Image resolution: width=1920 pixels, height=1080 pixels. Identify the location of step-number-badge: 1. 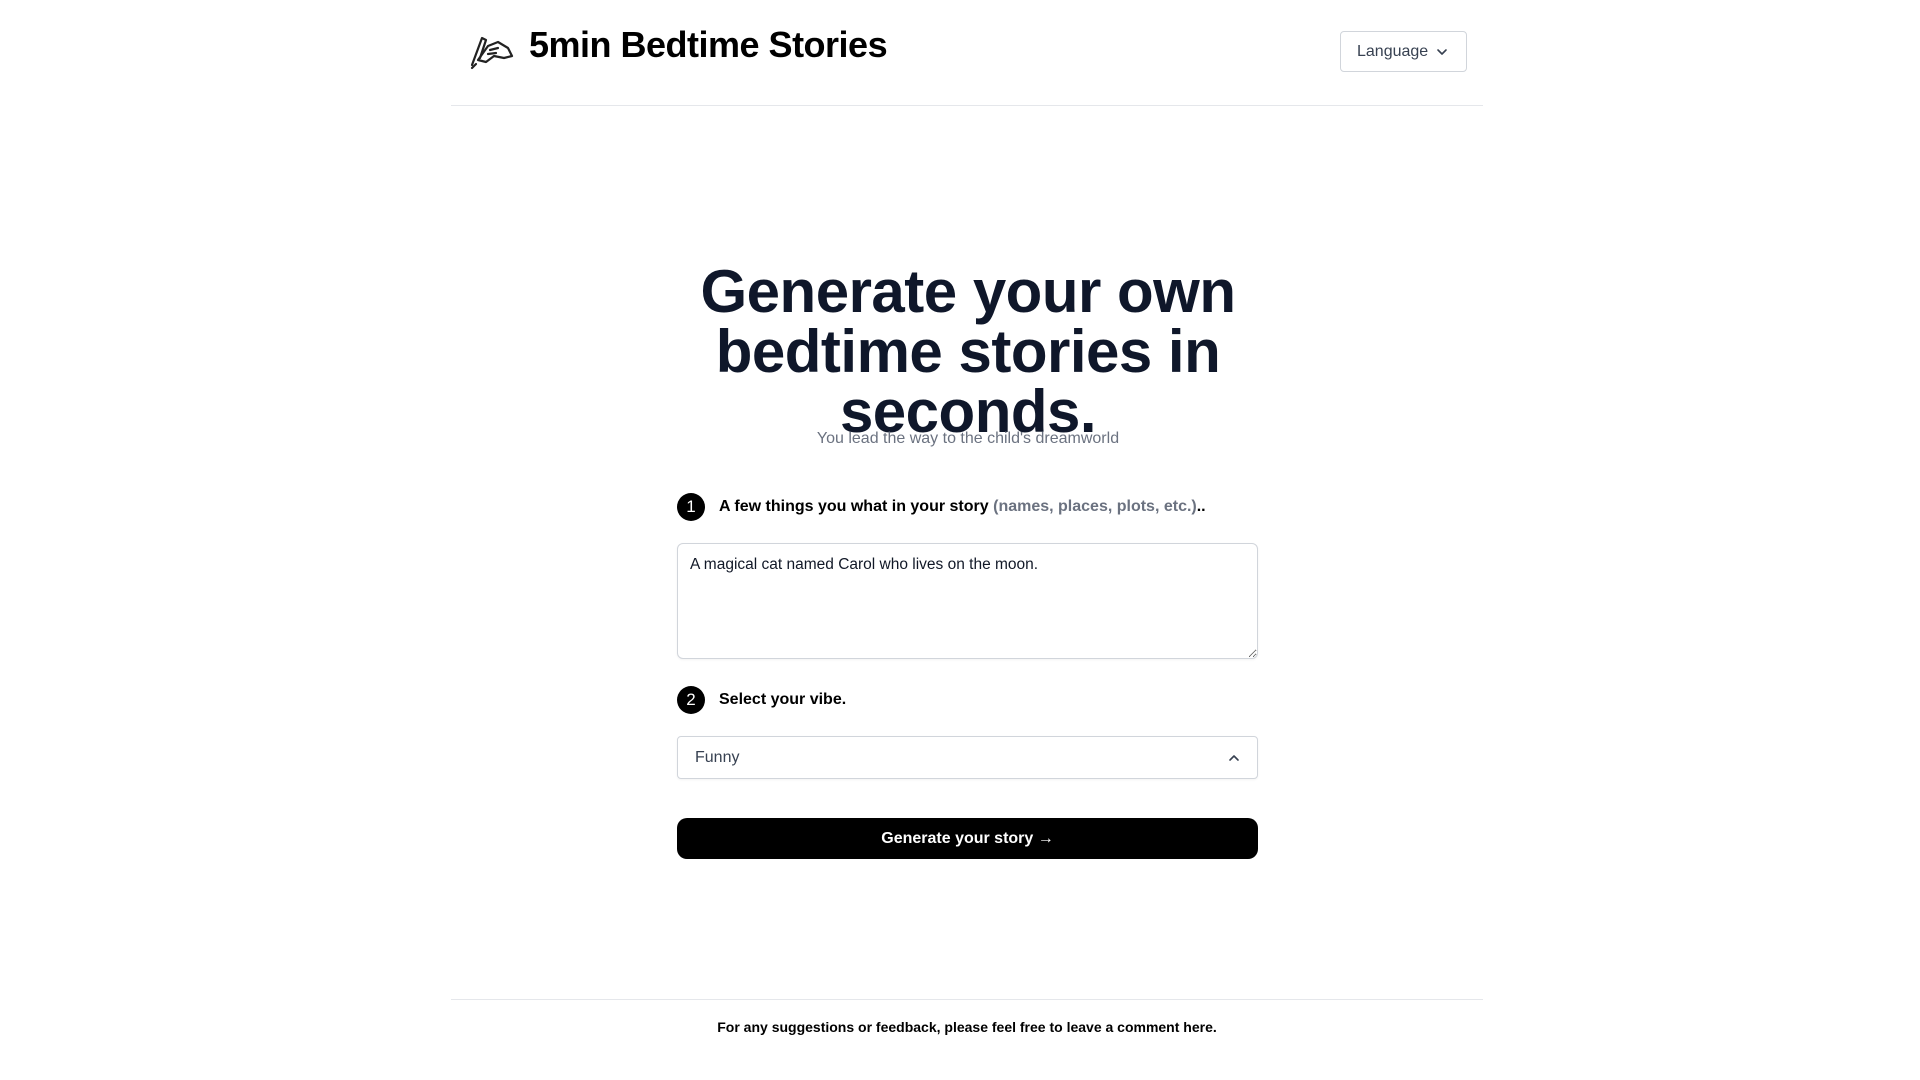
(691, 507).